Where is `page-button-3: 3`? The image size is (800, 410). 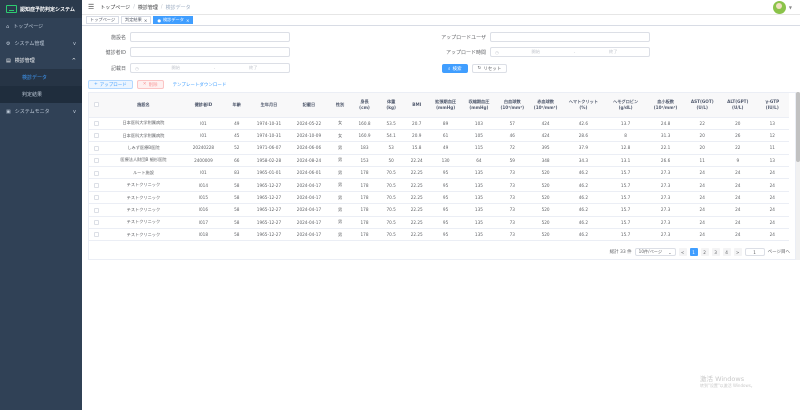
page-button-3: 3 is located at coordinates (715, 252).